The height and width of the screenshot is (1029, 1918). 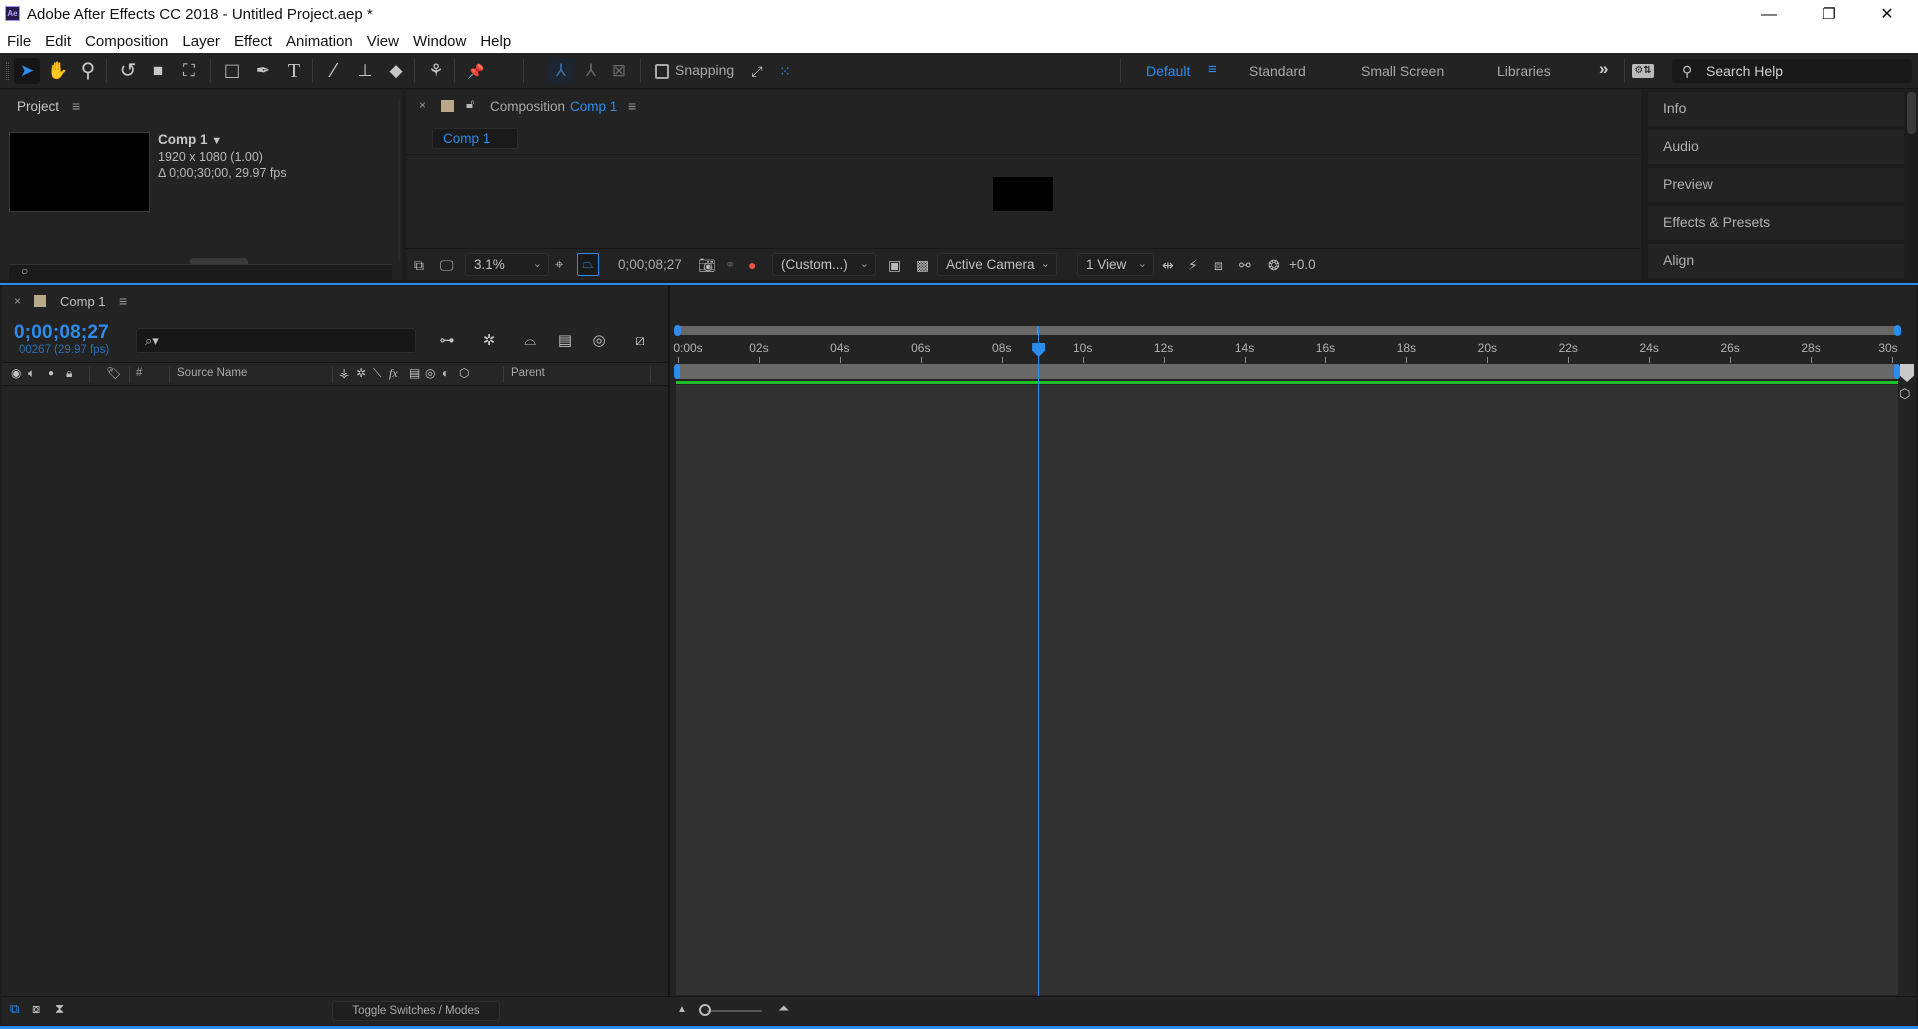 What do you see at coordinates (123, 301) in the screenshot?
I see `timeline-panel-menu-icon: ≡` at bounding box center [123, 301].